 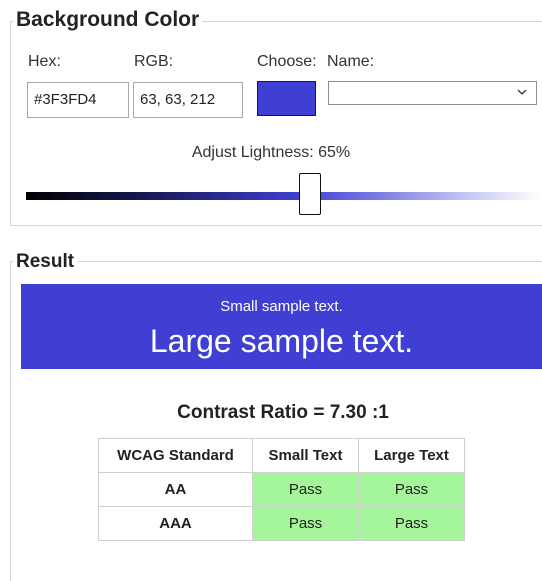 What do you see at coordinates (522, 92) in the screenshot?
I see `chevron-down-icon` at bounding box center [522, 92].